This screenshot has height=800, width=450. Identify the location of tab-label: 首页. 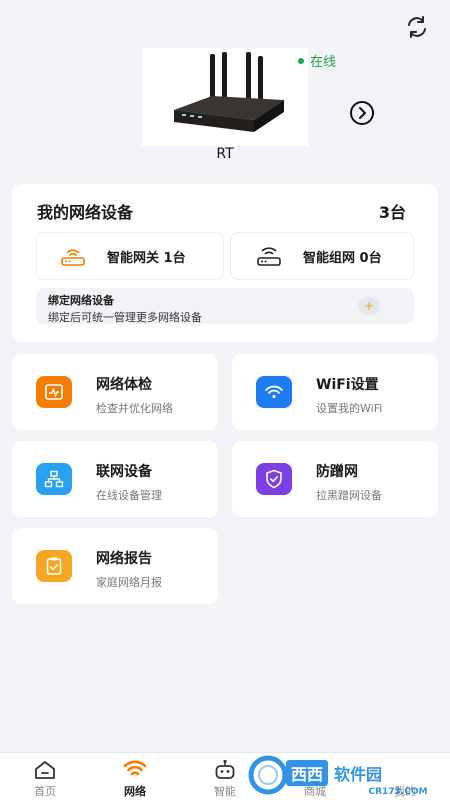
(45, 791).